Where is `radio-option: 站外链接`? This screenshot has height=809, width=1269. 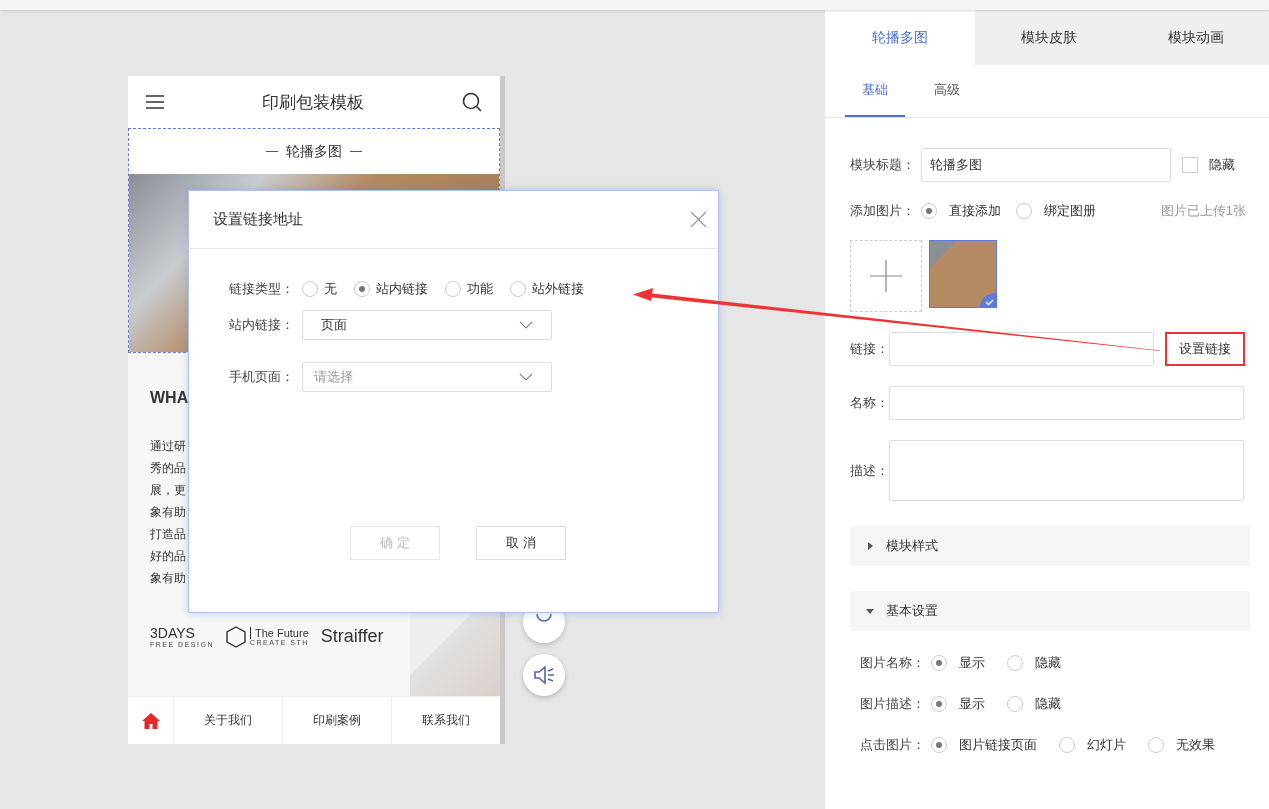 radio-option: 站外链接 is located at coordinates (547, 289).